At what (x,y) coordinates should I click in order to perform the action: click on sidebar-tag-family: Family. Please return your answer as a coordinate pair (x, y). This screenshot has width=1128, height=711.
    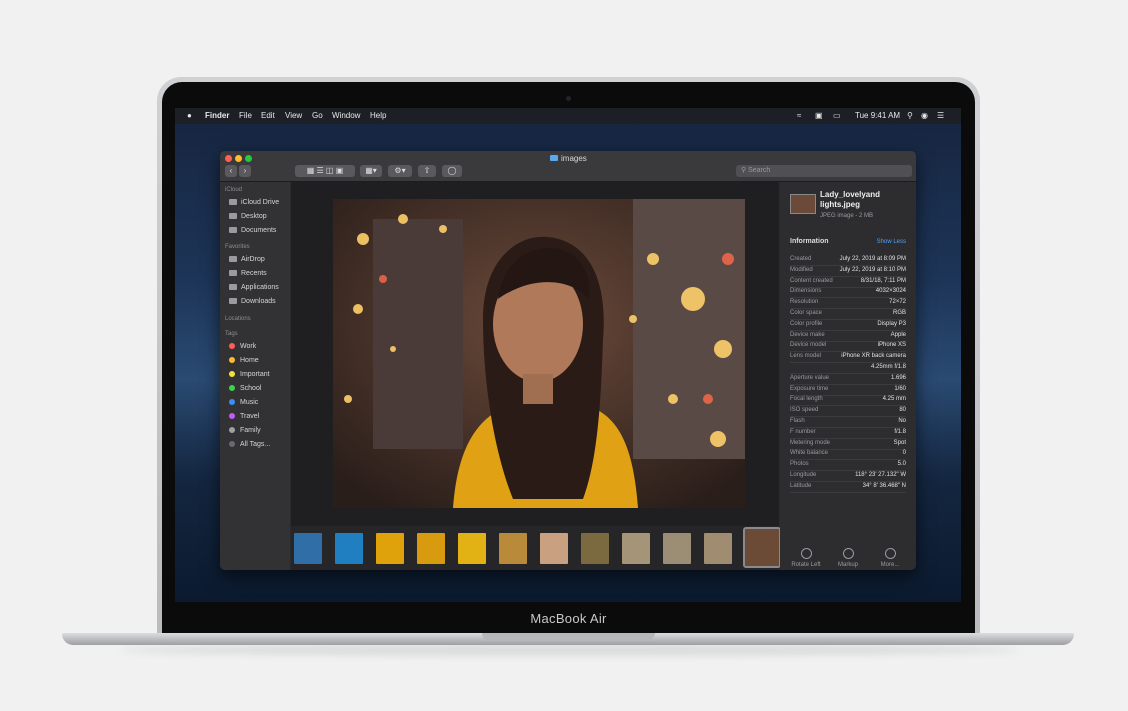
    Looking at the image, I should click on (245, 431).